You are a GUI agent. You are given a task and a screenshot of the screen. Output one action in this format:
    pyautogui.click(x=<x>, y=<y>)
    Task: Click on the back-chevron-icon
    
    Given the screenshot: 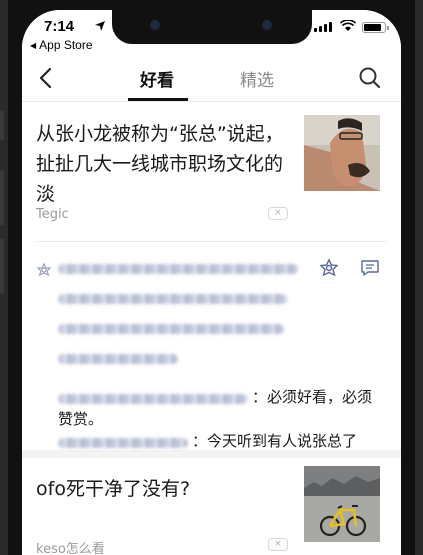 What is the action you would take?
    pyautogui.click(x=46, y=78)
    